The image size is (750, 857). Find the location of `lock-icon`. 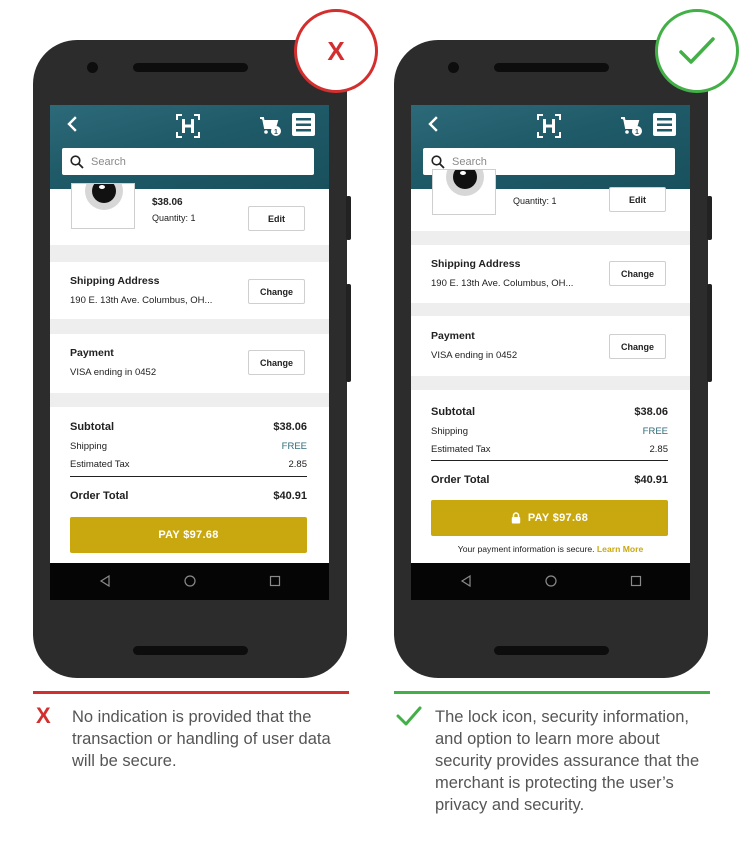

lock-icon is located at coordinates (516, 518).